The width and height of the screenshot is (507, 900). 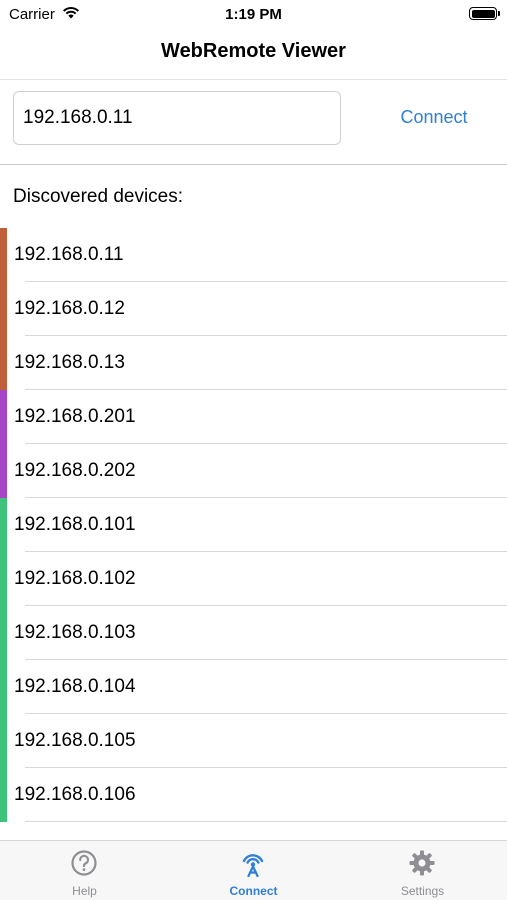 What do you see at coordinates (253, 417) in the screenshot?
I see `list-item: 192.168.0.201` at bounding box center [253, 417].